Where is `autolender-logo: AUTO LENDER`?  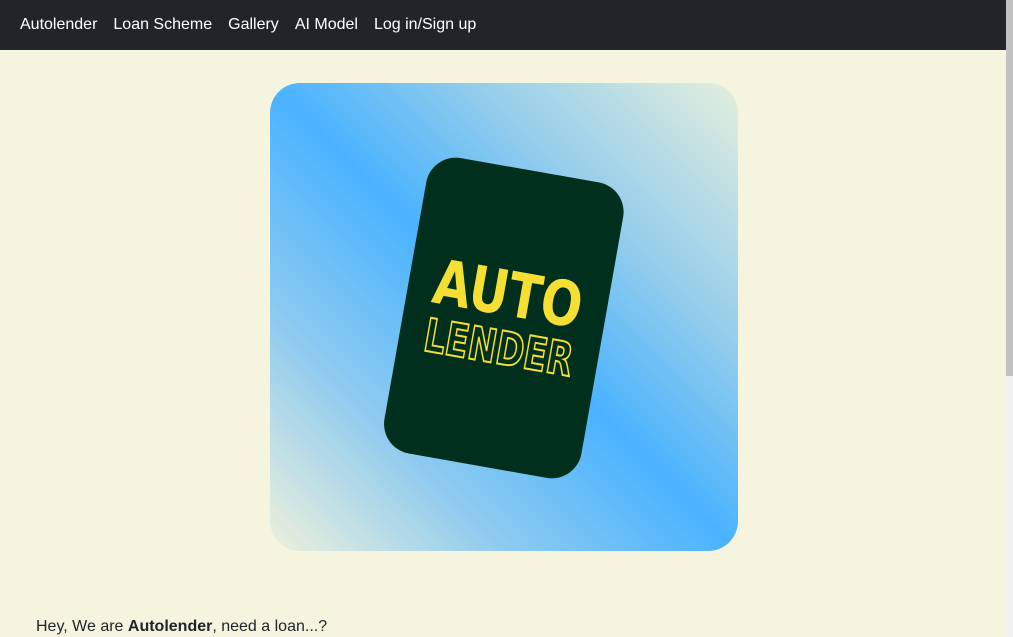 autolender-logo: AUTO LENDER is located at coordinates (504, 318).